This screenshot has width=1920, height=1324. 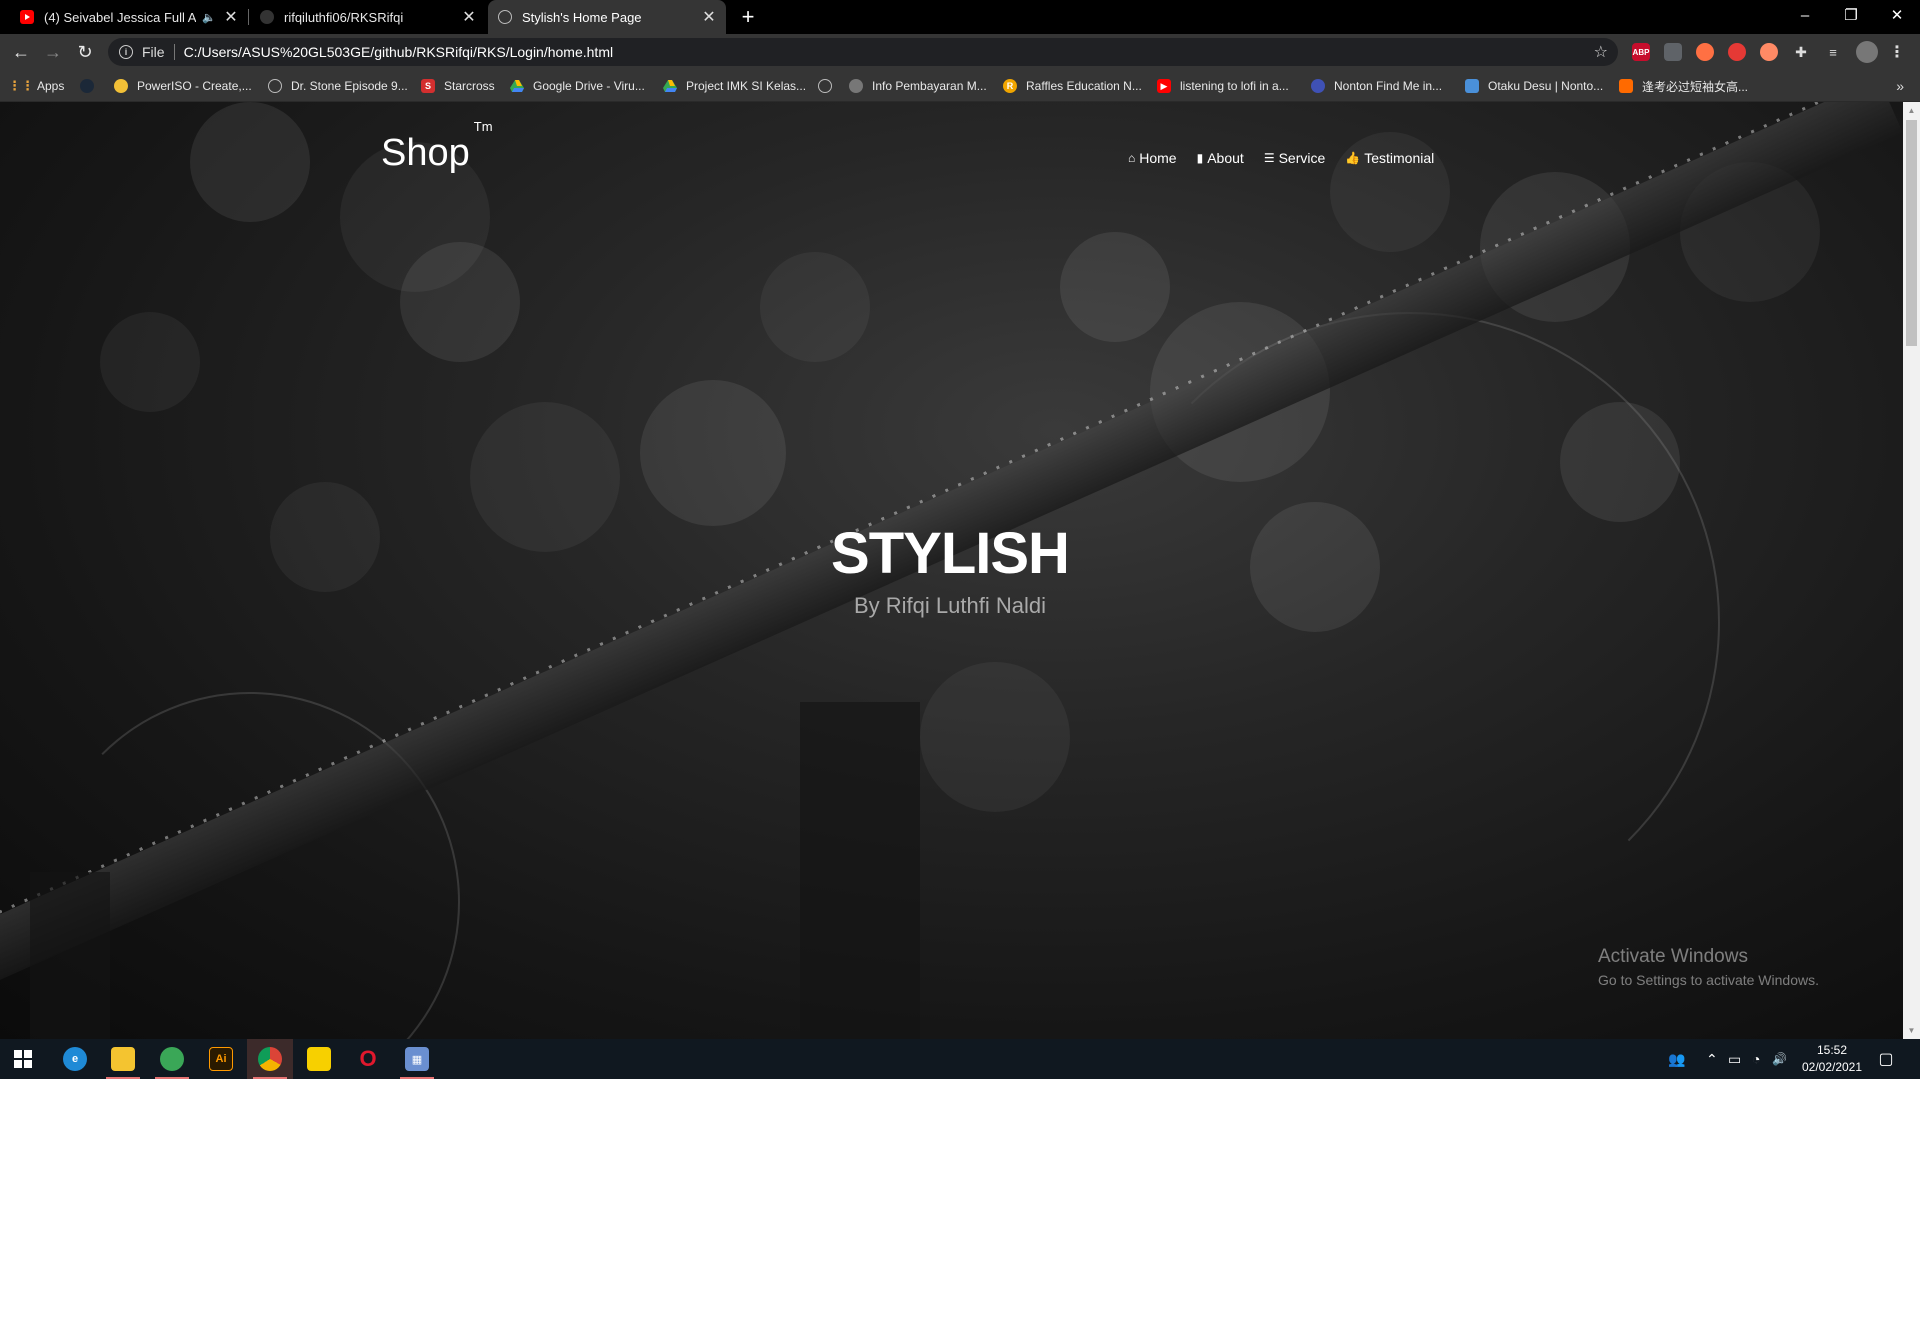 I want to click on windows-taskbar: e Ai O ▦ 👥 ⌃ ▭ ◔ 🔊 15:52 02/02/2021 ▢, so click(x=960, y=1059).